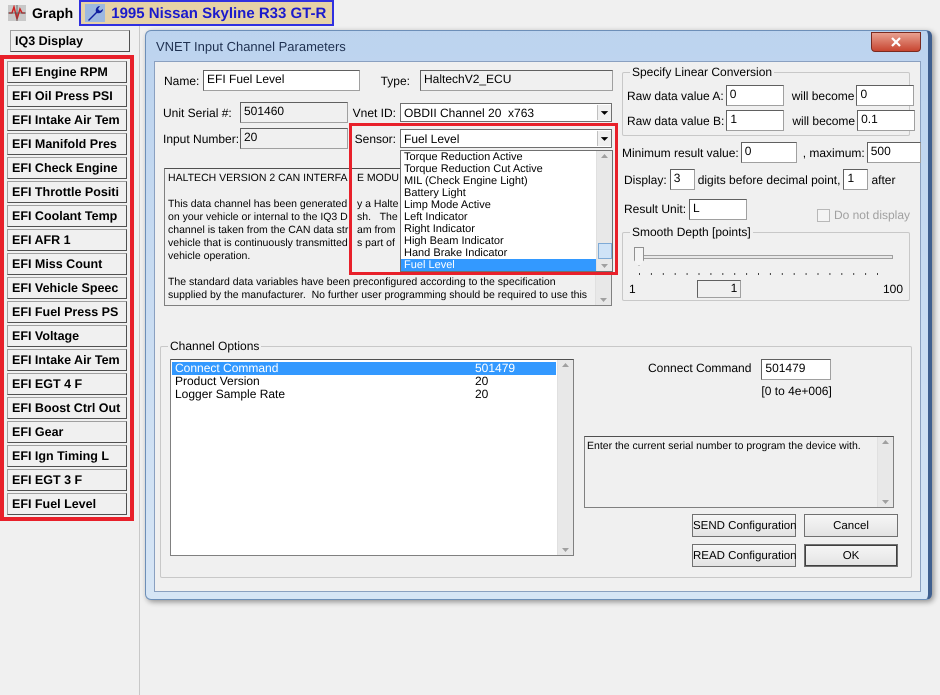 The width and height of the screenshot is (940, 695). Describe the element at coordinates (768, 152) in the screenshot. I see `minimum-field: 0` at that location.